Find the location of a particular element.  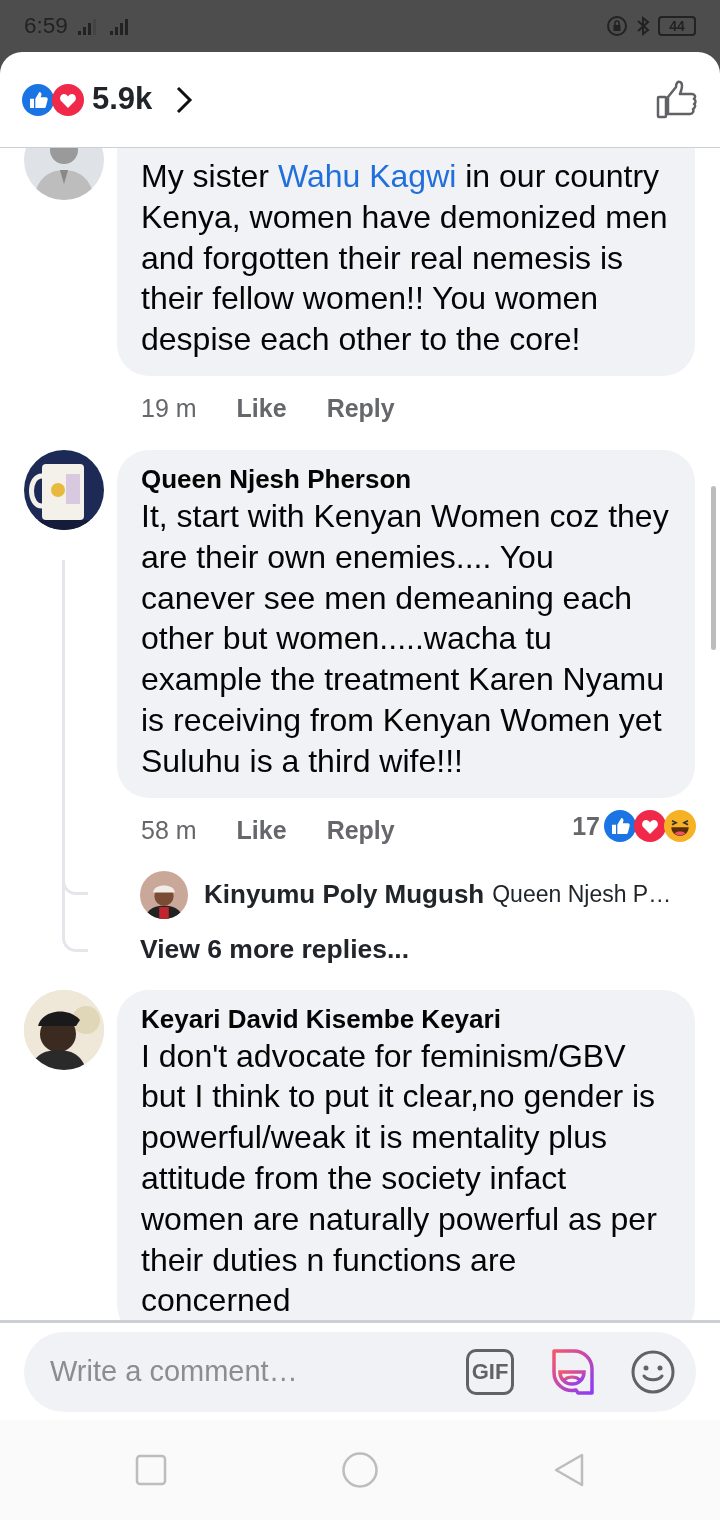

gif-button: GIF is located at coordinates (490, 1371).